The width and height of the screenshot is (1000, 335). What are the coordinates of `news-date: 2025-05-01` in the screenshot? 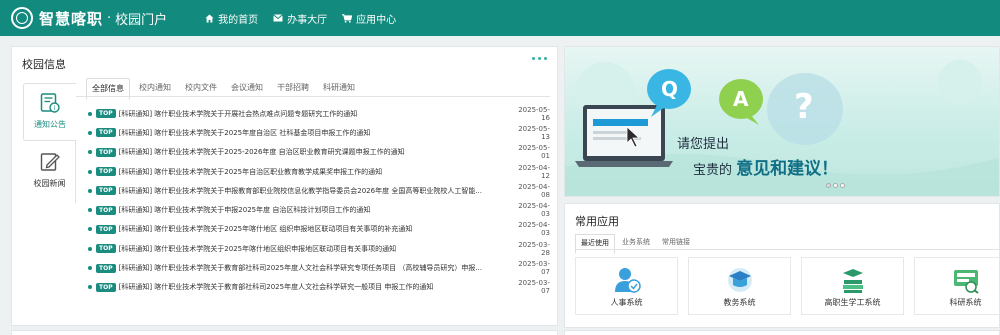 It's located at (534, 152).